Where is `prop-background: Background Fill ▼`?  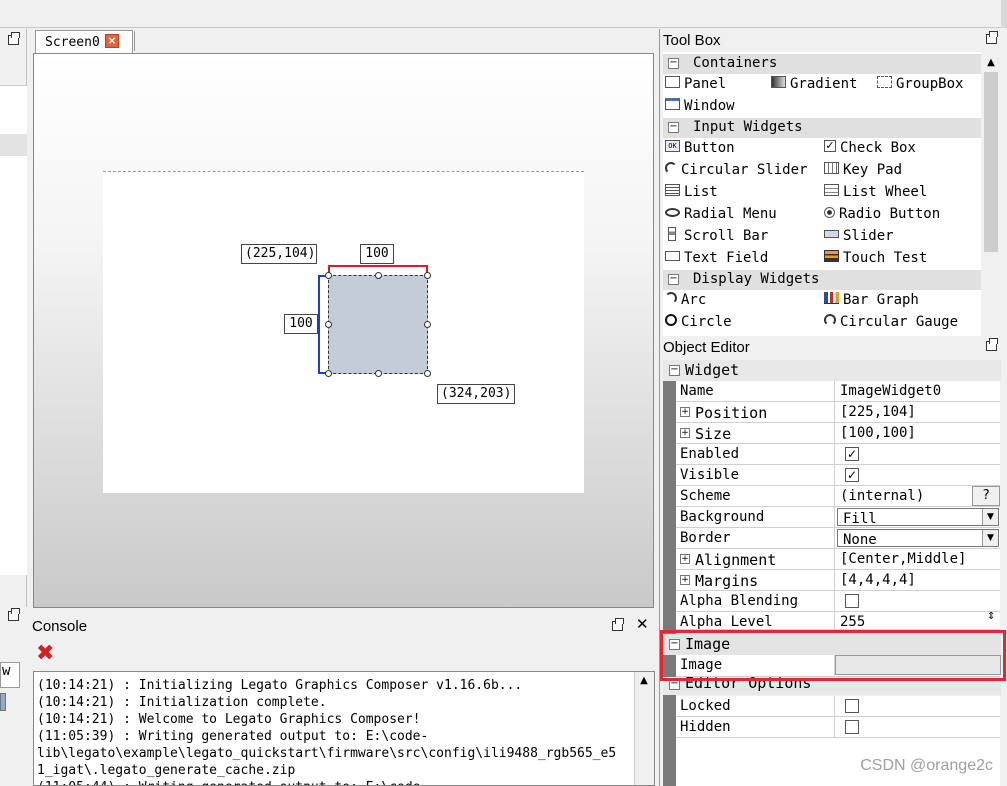 prop-background: Background Fill ▼ is located at coordinates (838, 517).